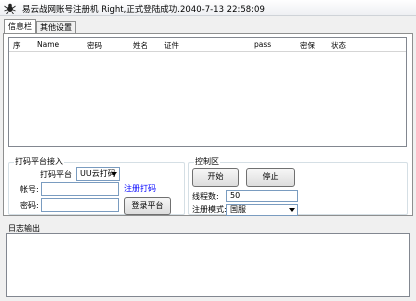  Describe the element at coordinates (56, 174) in the screenshot. I see `platform-label: 打码平台` at that location.